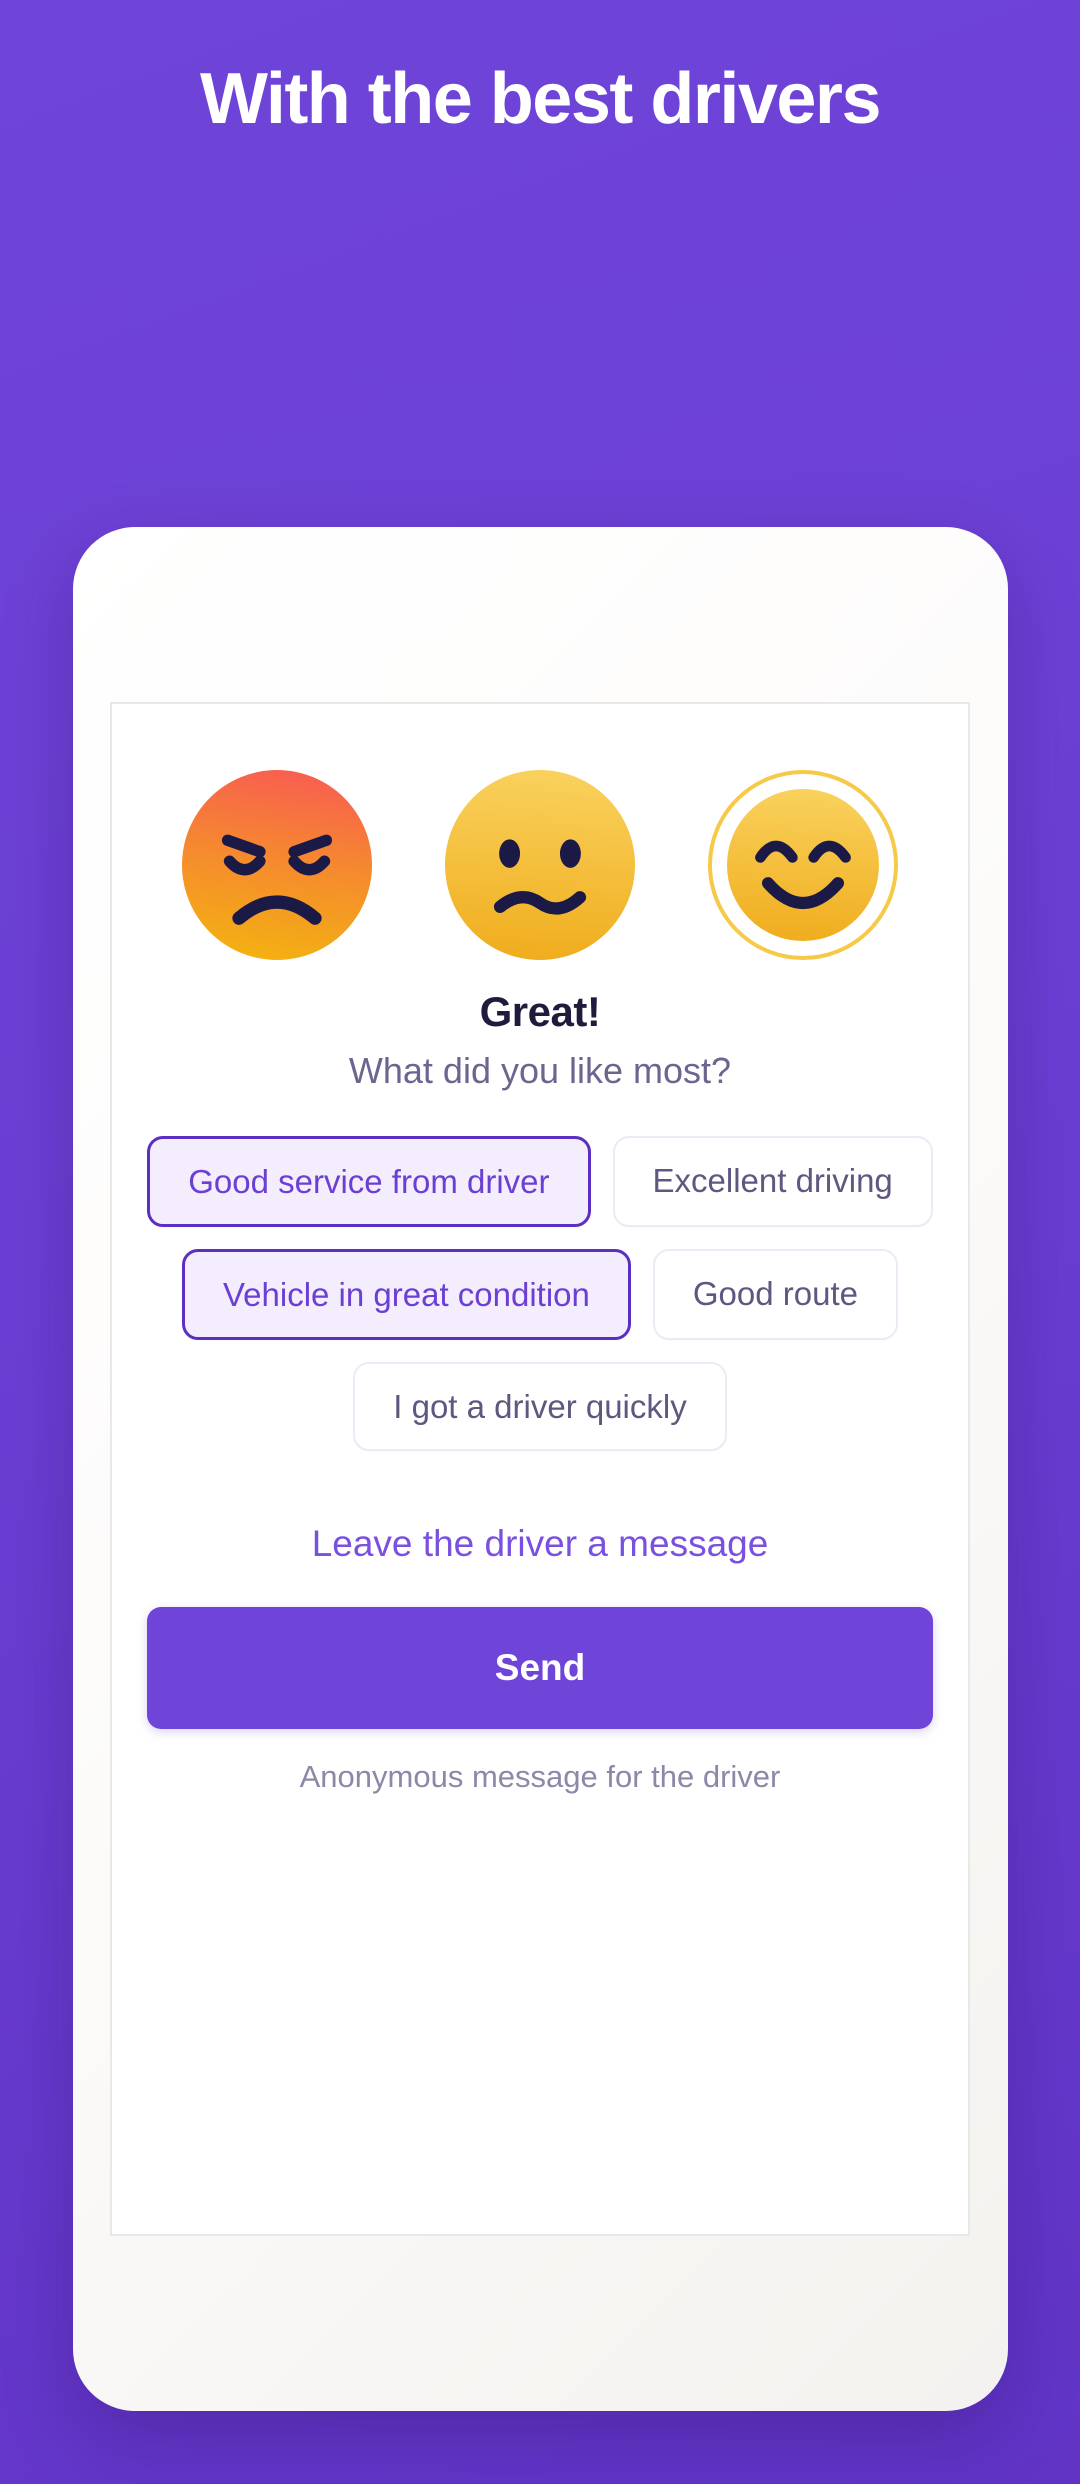 Image resolution: width=1080 pixels, height=2484 pixels. Describe the element at coordinates (406, 1294) in the screenshot. I see `feedback-chip-vehicle-condition: Vehicle in great condition` at that location.